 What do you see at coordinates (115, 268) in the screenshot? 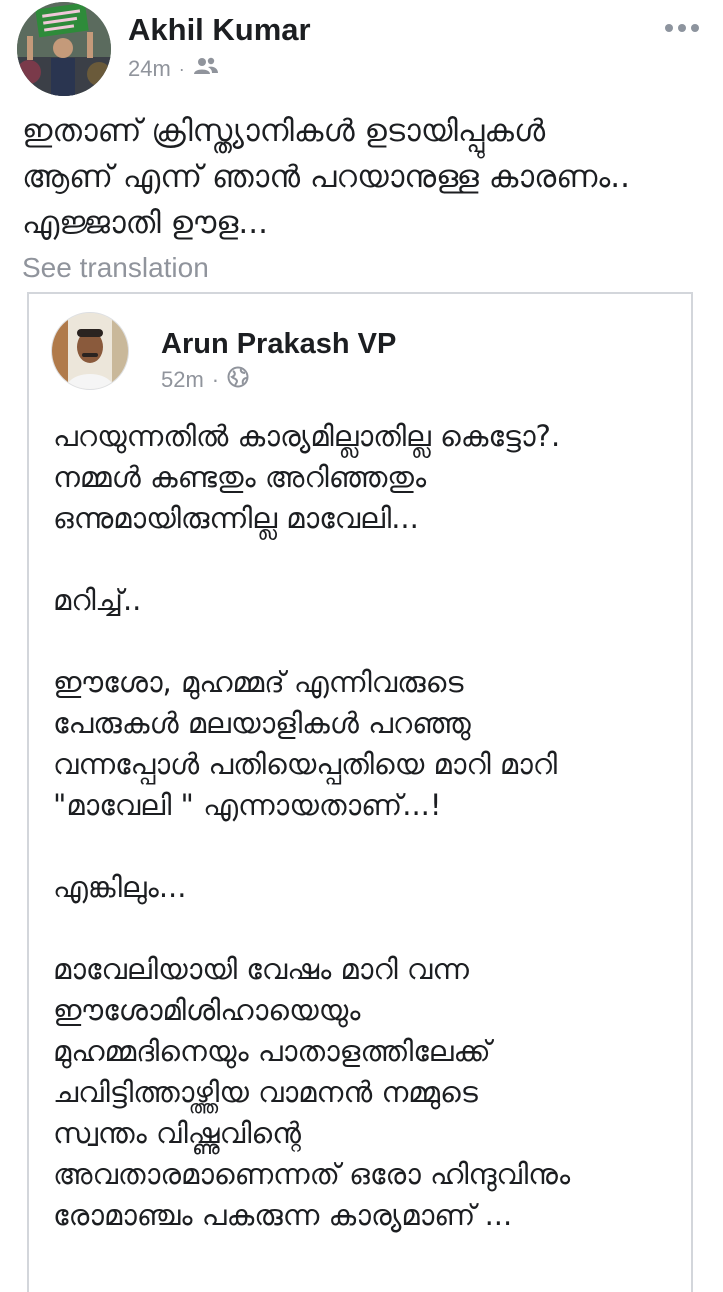
I see `see-translation-link: See translation` at bounding box center [115, 268].